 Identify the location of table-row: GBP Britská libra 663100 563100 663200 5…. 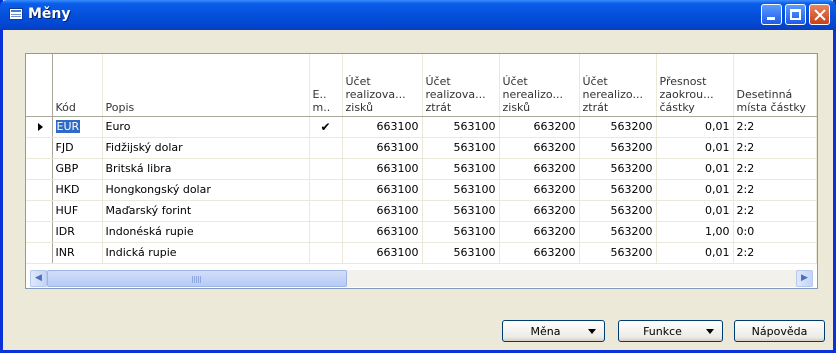
(421, 169).